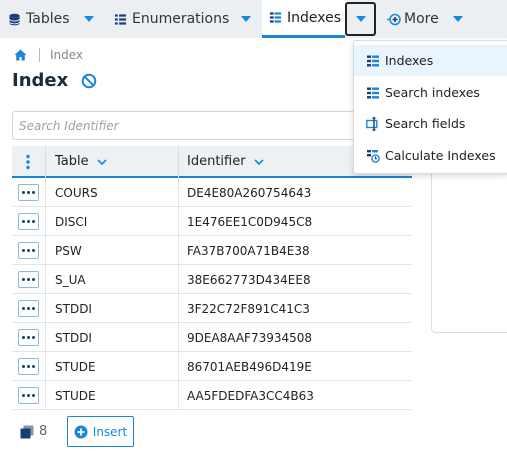  I want to click on cell-table: COURS, so click(76, 193).